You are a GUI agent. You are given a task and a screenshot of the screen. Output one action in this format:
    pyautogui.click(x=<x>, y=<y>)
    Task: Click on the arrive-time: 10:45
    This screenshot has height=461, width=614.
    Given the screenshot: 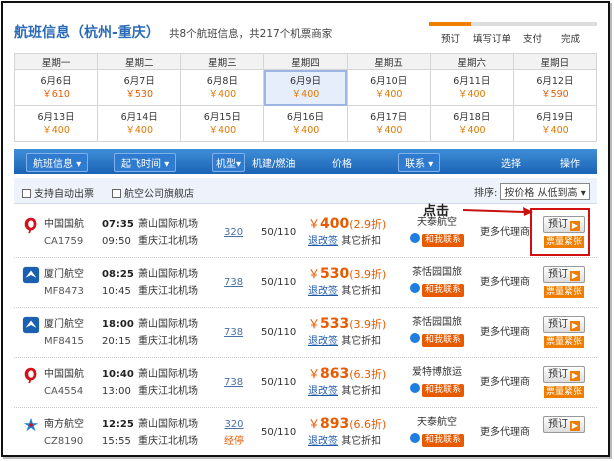 What is the action you would take?
    pyautogui.click(x=116, y=291)
    